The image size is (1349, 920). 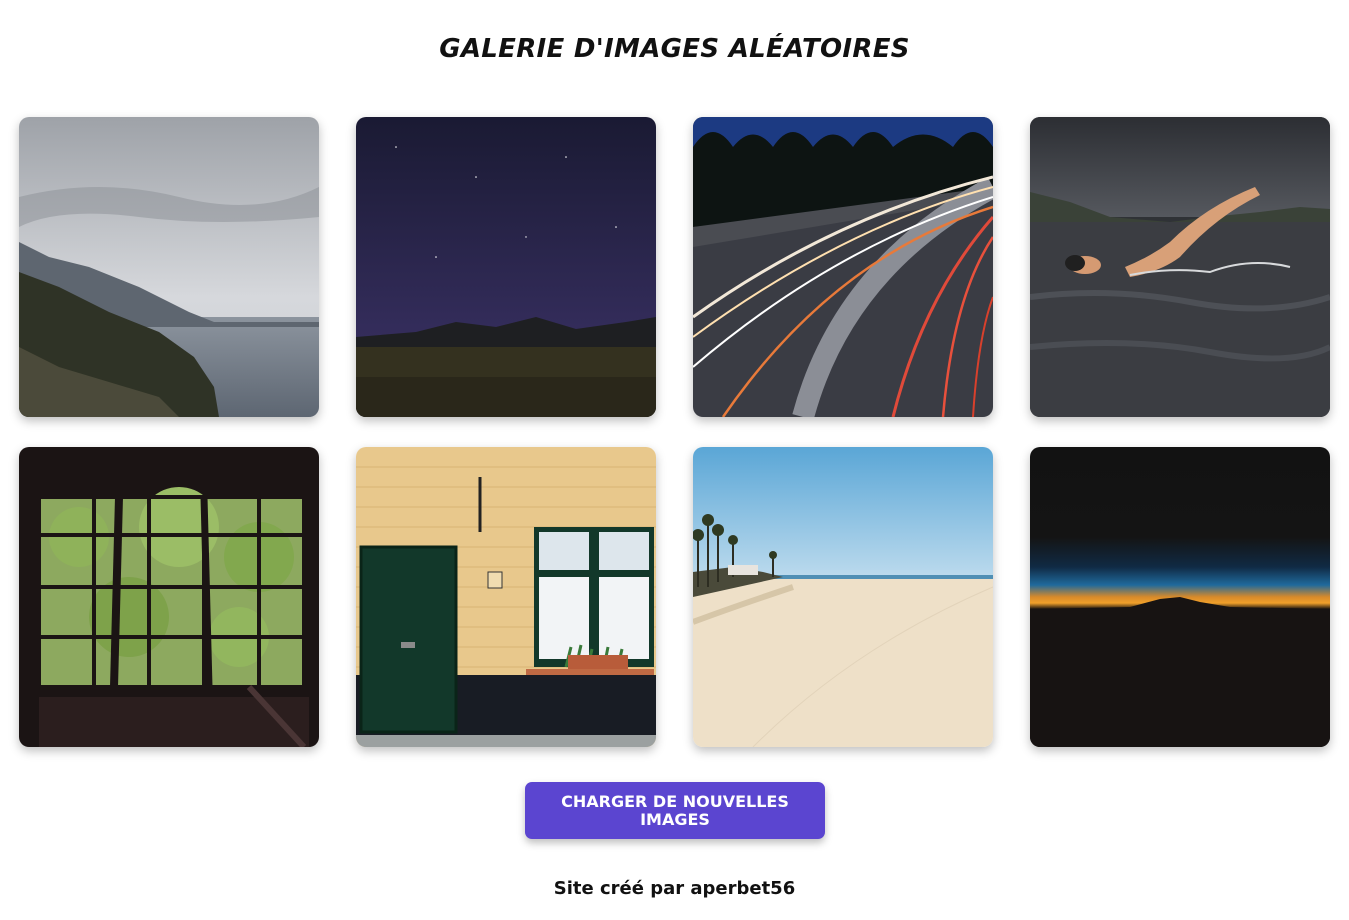 What do you see at coordinates (675, 810) in the screenshot?
I see `load-new-images-button: CHARGER DE NOUVELLES IMAGES` at bounding box center [675, 810].